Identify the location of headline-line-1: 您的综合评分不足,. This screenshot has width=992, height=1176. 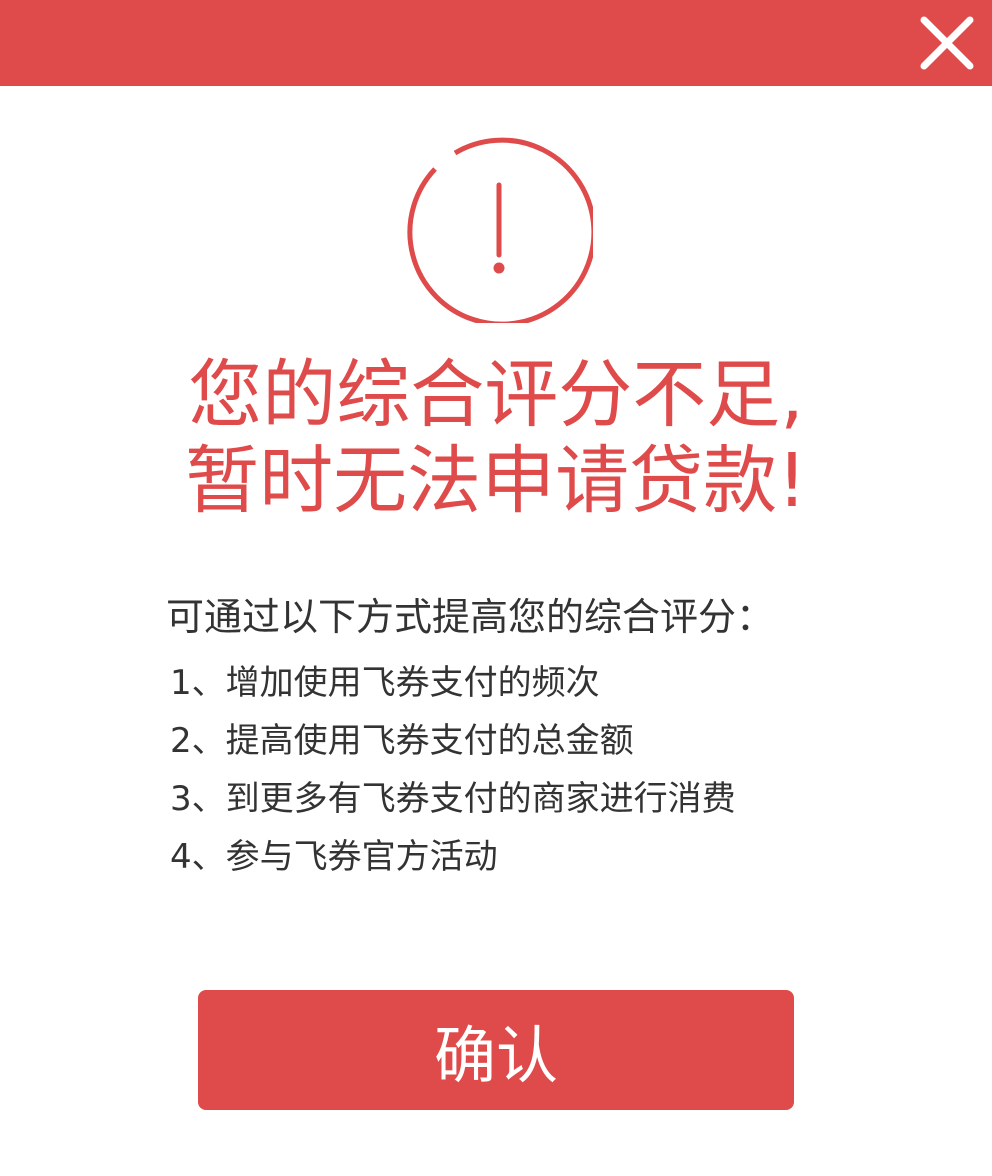
(496, 395).